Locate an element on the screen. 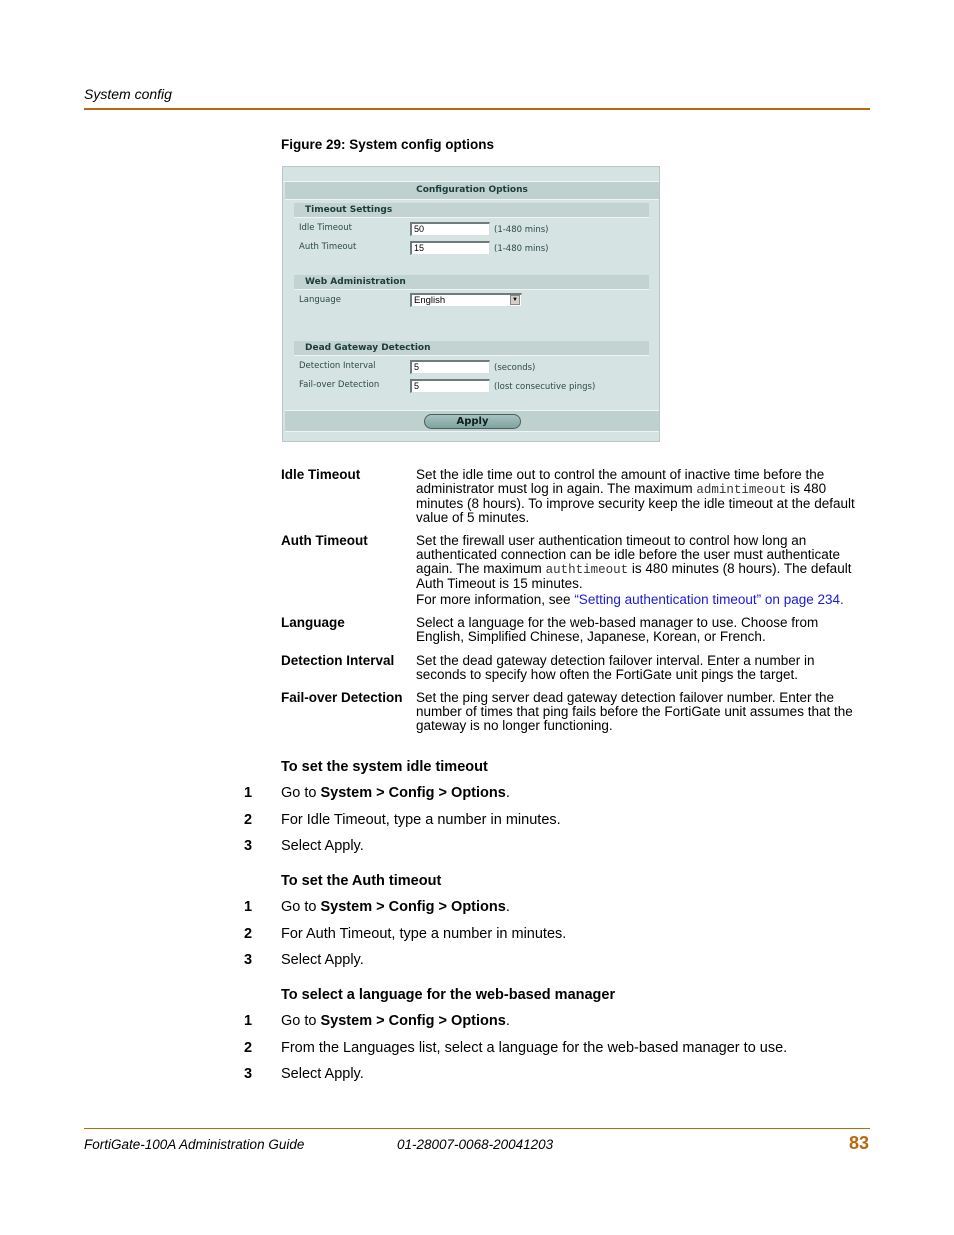 Image resolution: width=954 pixels, height=1235 pixels. code-authtimeout: authtimeout is located at coordinates (587, 570).